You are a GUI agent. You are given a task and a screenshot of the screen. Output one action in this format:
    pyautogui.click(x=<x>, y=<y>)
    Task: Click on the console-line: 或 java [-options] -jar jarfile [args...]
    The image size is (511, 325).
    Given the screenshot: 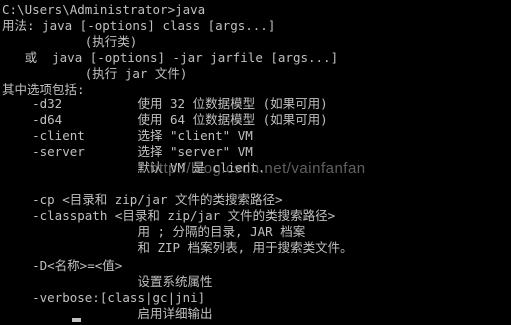 What is the action you would take?
    pyautogui.click(x=170, y=57)
    